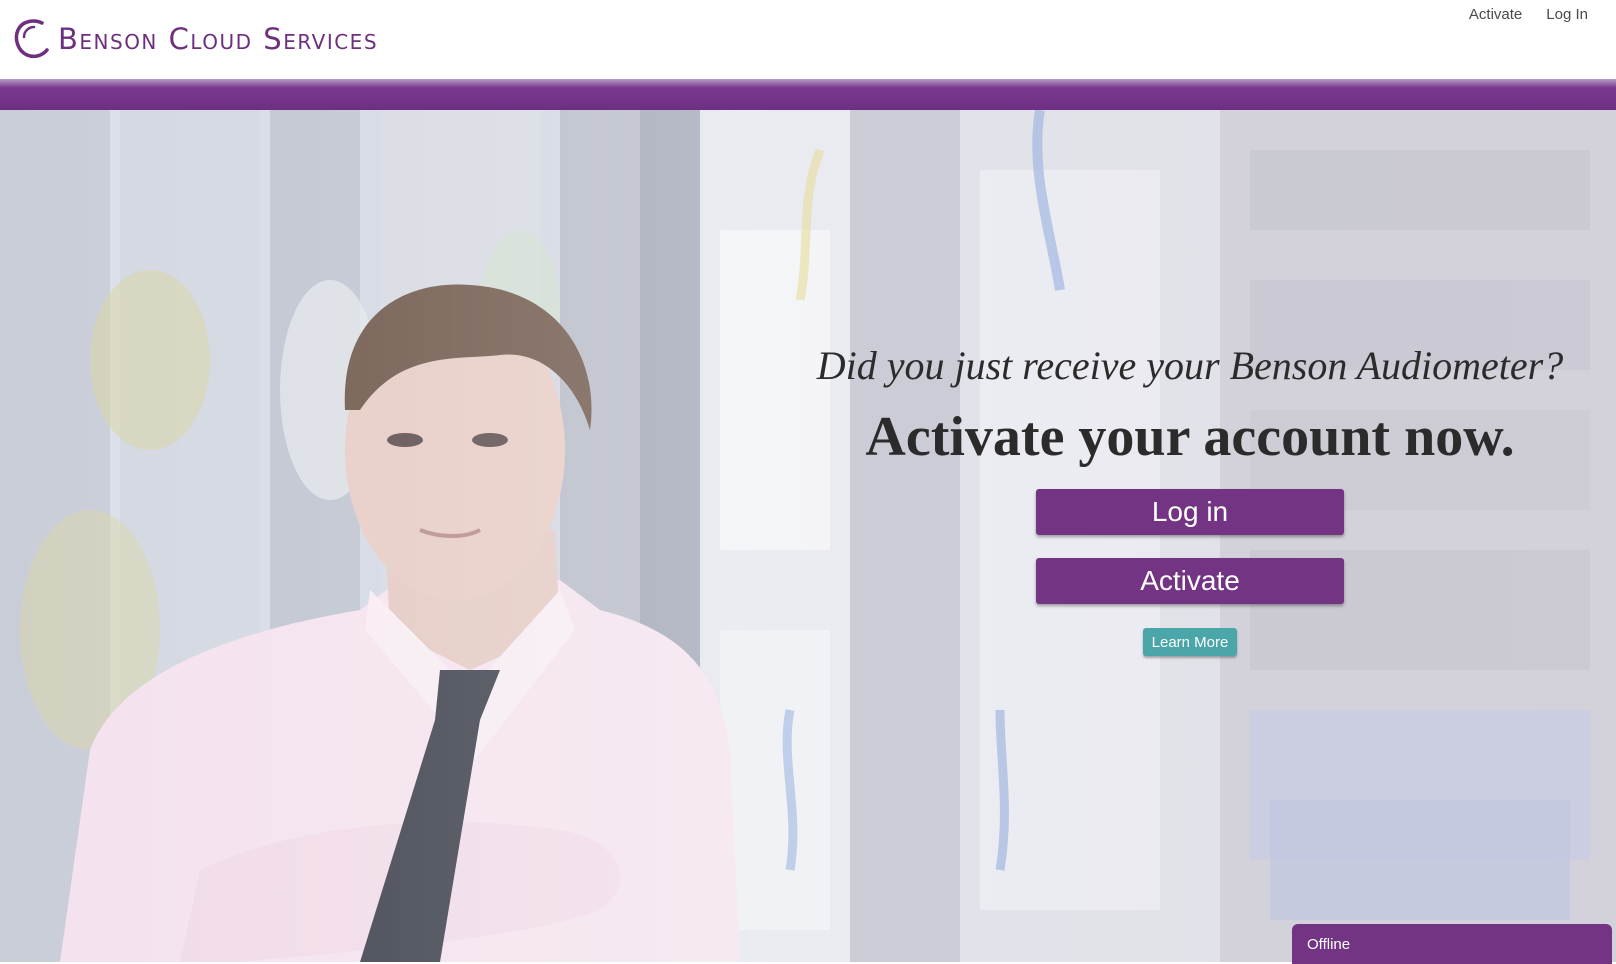 Image resolution: width=1616 pixels, height=964 pixels. What do you see at coordinates (218, 38) in the screenshot?
I see `logo-text: Benson Cloud Services` at bounding box center [218, 38].